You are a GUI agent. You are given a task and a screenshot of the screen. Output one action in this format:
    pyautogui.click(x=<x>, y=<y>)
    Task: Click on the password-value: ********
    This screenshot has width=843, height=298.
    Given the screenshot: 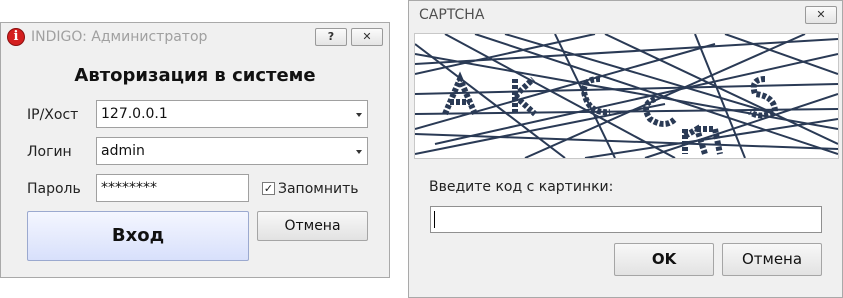 What is the action you would take?
    pyautogui.click(x=129, y=188)
    